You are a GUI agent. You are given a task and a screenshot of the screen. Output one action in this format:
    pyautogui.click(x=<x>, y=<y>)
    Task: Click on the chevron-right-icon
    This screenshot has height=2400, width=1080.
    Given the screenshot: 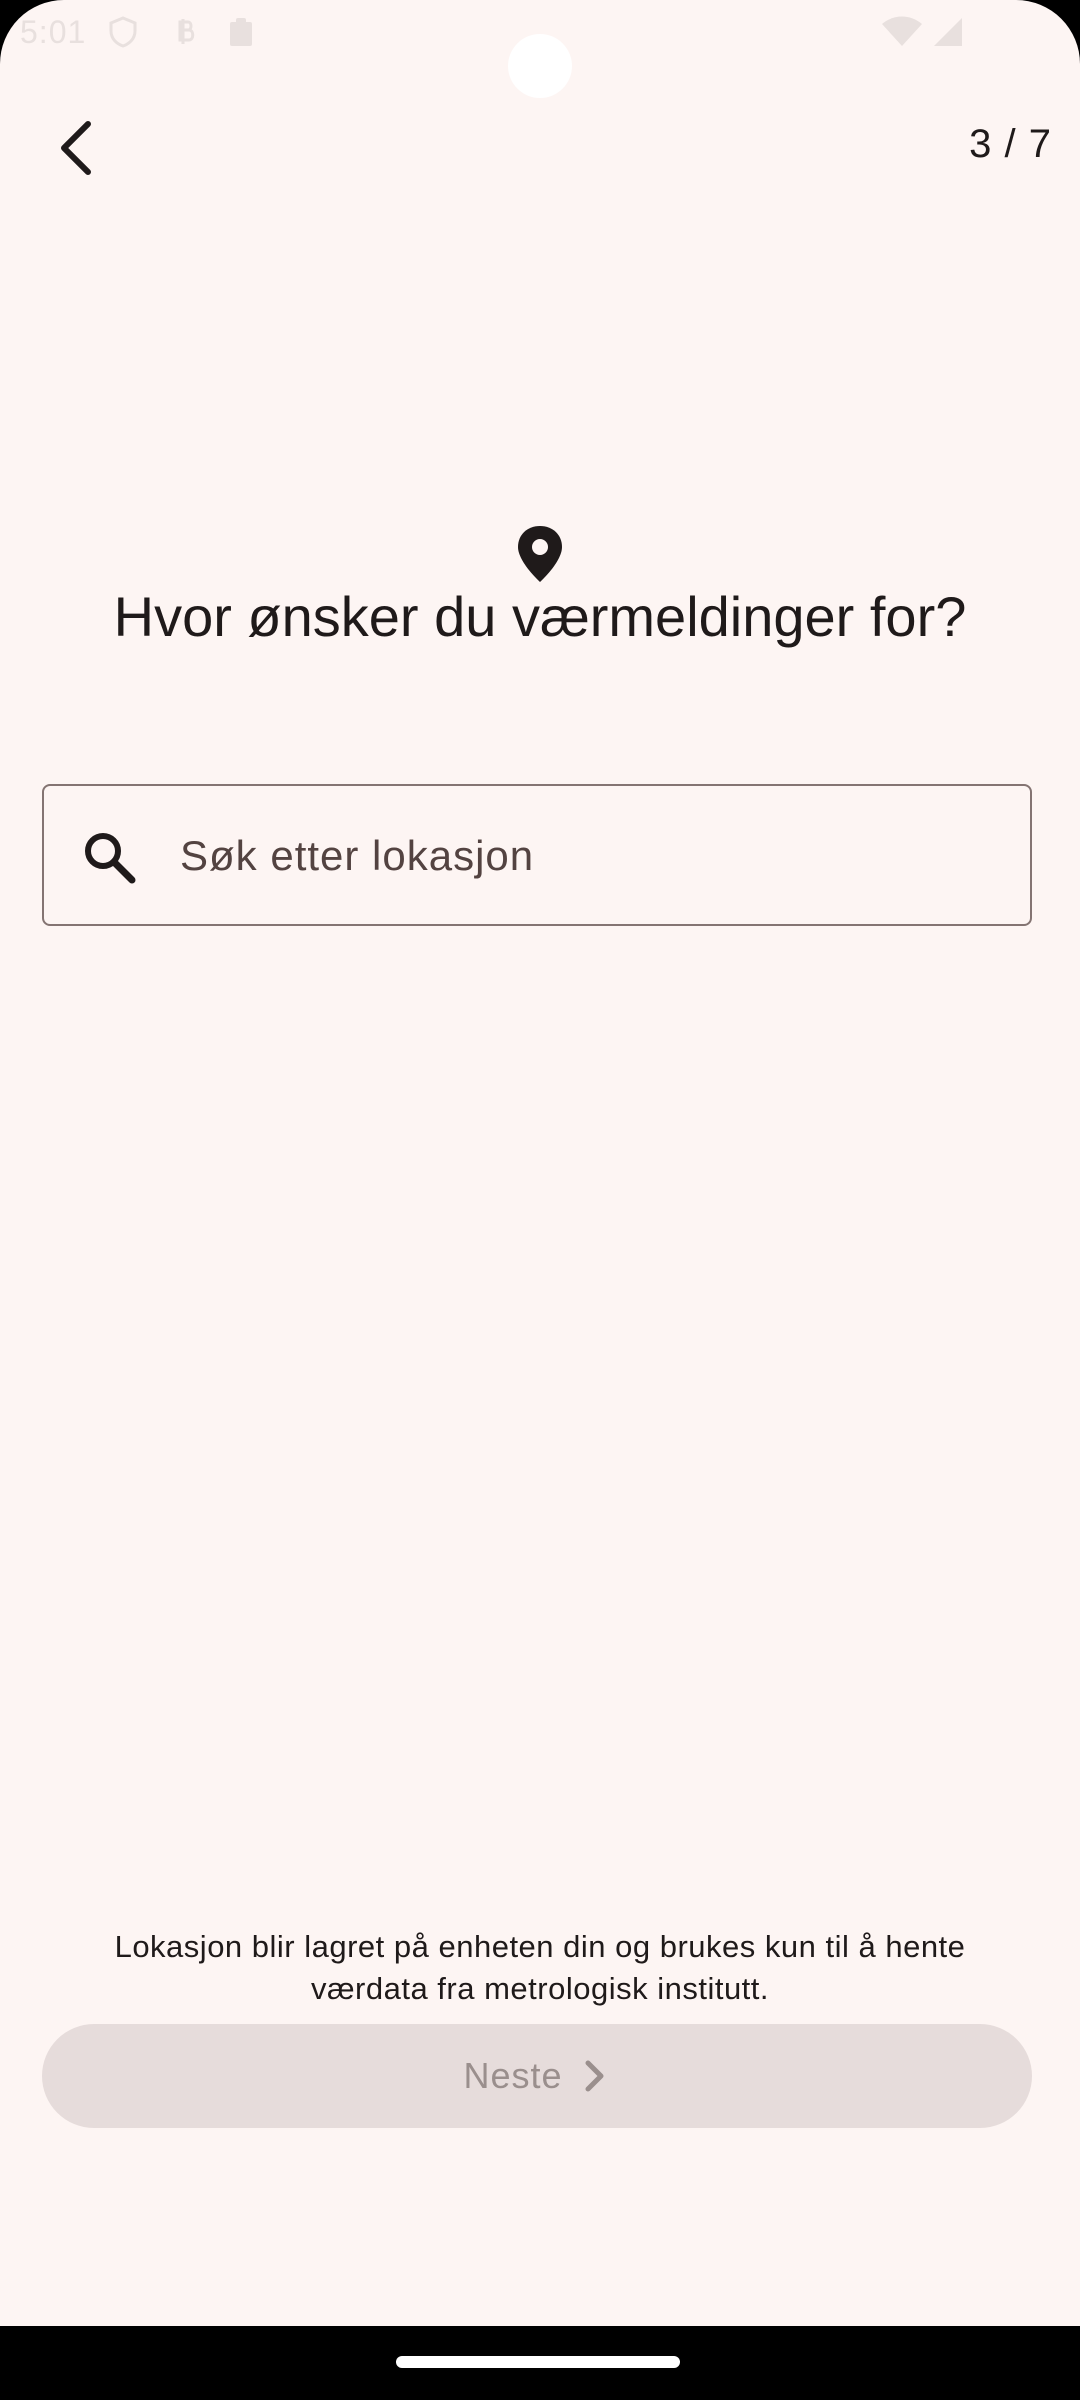 What is the action you would take?
    pyautogui.click(x=594, y=2076)
    